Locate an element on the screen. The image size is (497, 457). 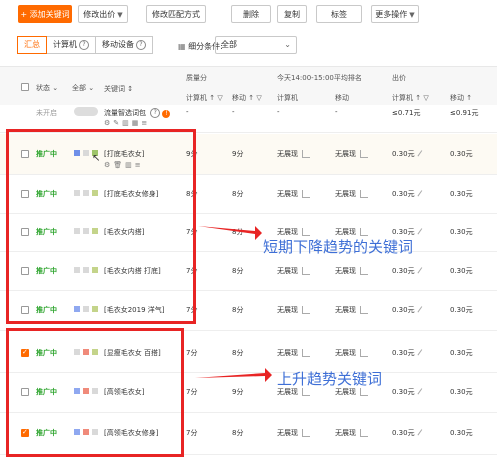
arrow-up-trend is located at coordinates (233, 375).